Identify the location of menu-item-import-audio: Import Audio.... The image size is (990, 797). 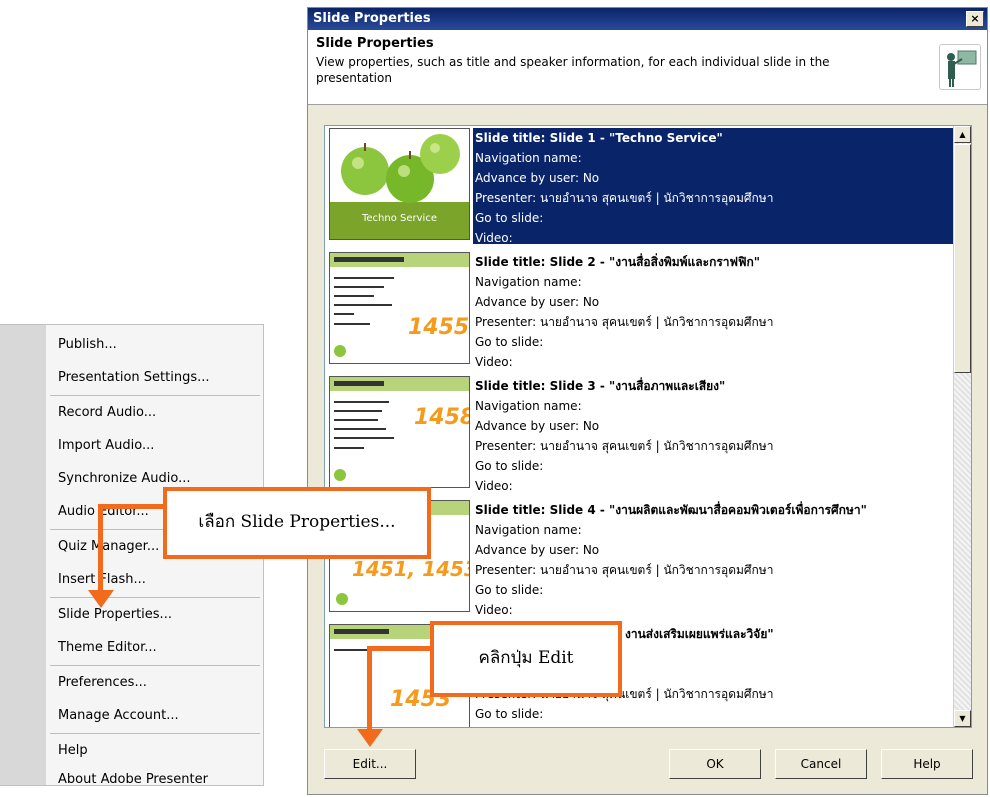
(106, 445).